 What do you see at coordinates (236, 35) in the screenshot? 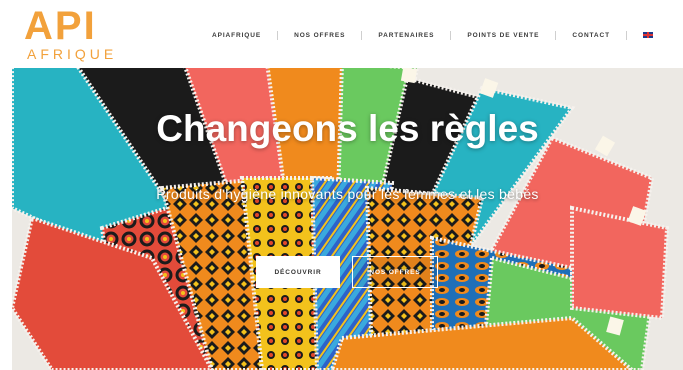
I see `nav-item-apiafrique: APIAFRIQUE` at bounding box center [236, 35].